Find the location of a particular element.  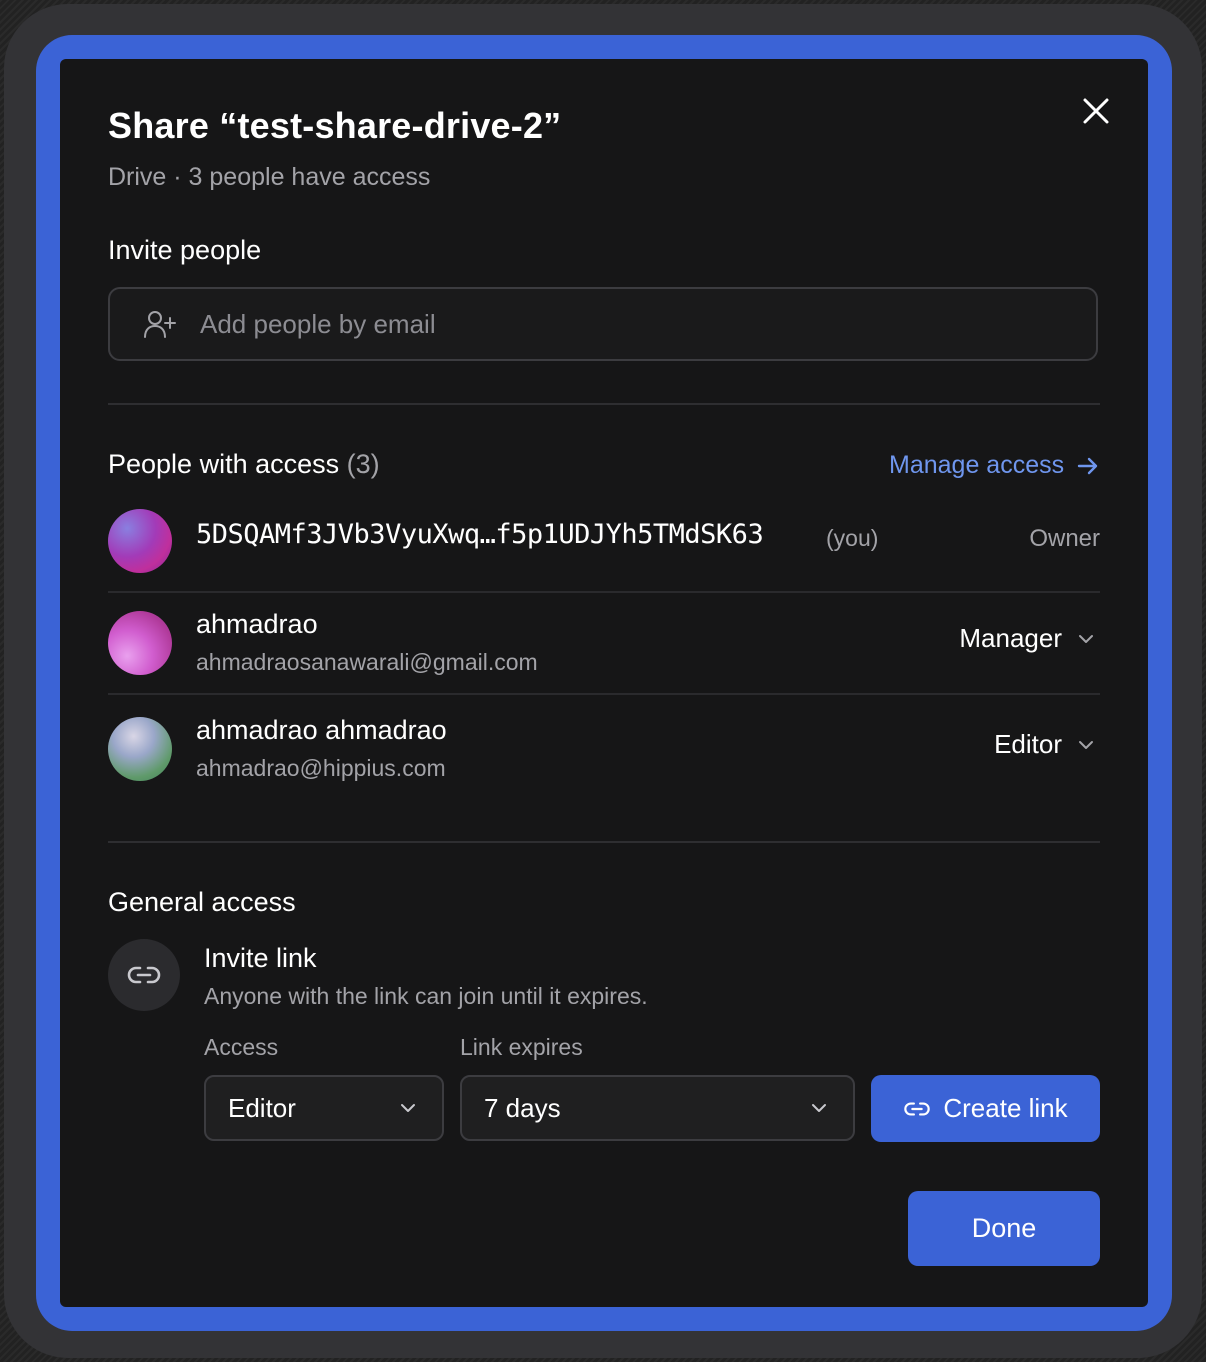

owner-role-label: Owner is located at coordinates (1064, 538).